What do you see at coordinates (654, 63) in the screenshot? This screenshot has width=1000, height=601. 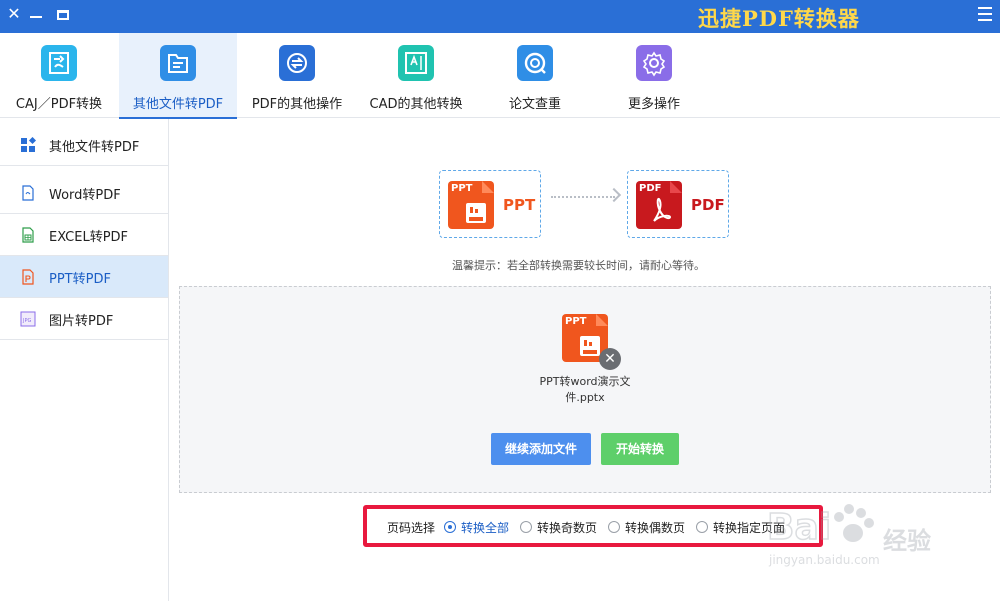 I see `gear-icon` at bounding box center [654, 63].